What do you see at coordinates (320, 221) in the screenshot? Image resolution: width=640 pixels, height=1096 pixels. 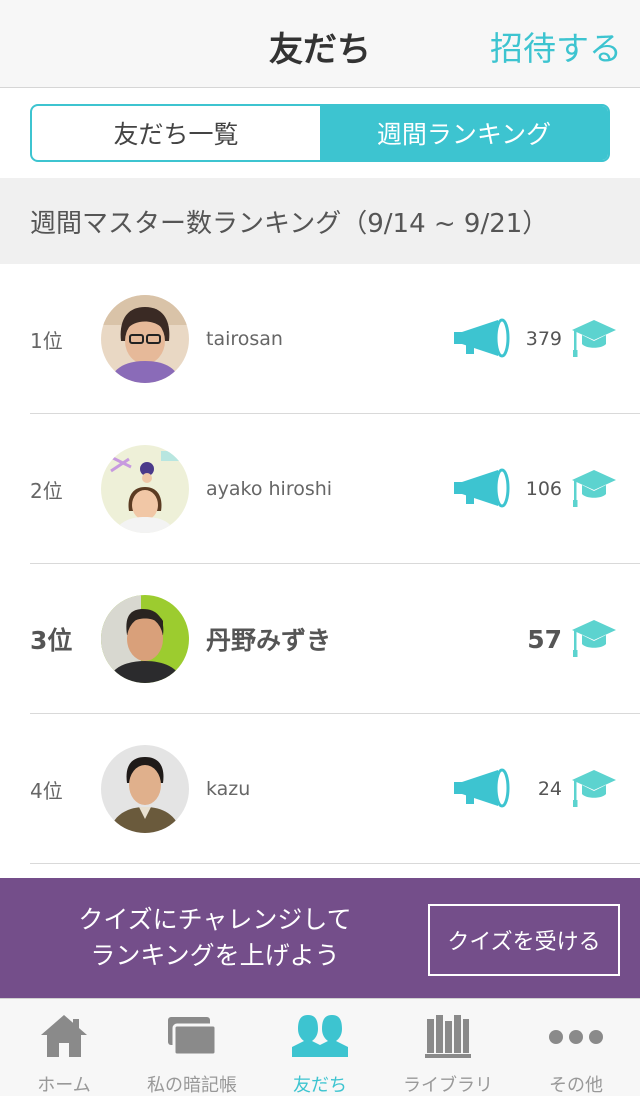 I see `section-header: 週間マスター数ランキング（9/14 ~ 9/21）` at bounding box center [320, 221].